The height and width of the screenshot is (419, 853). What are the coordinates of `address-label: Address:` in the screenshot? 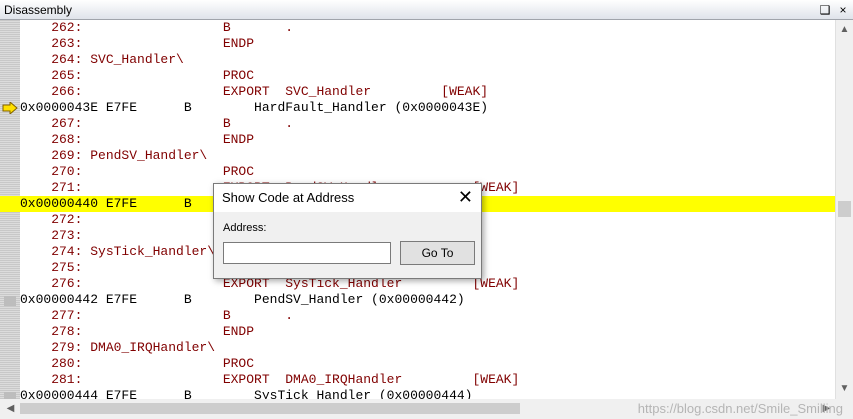 It's located at (245, 228).